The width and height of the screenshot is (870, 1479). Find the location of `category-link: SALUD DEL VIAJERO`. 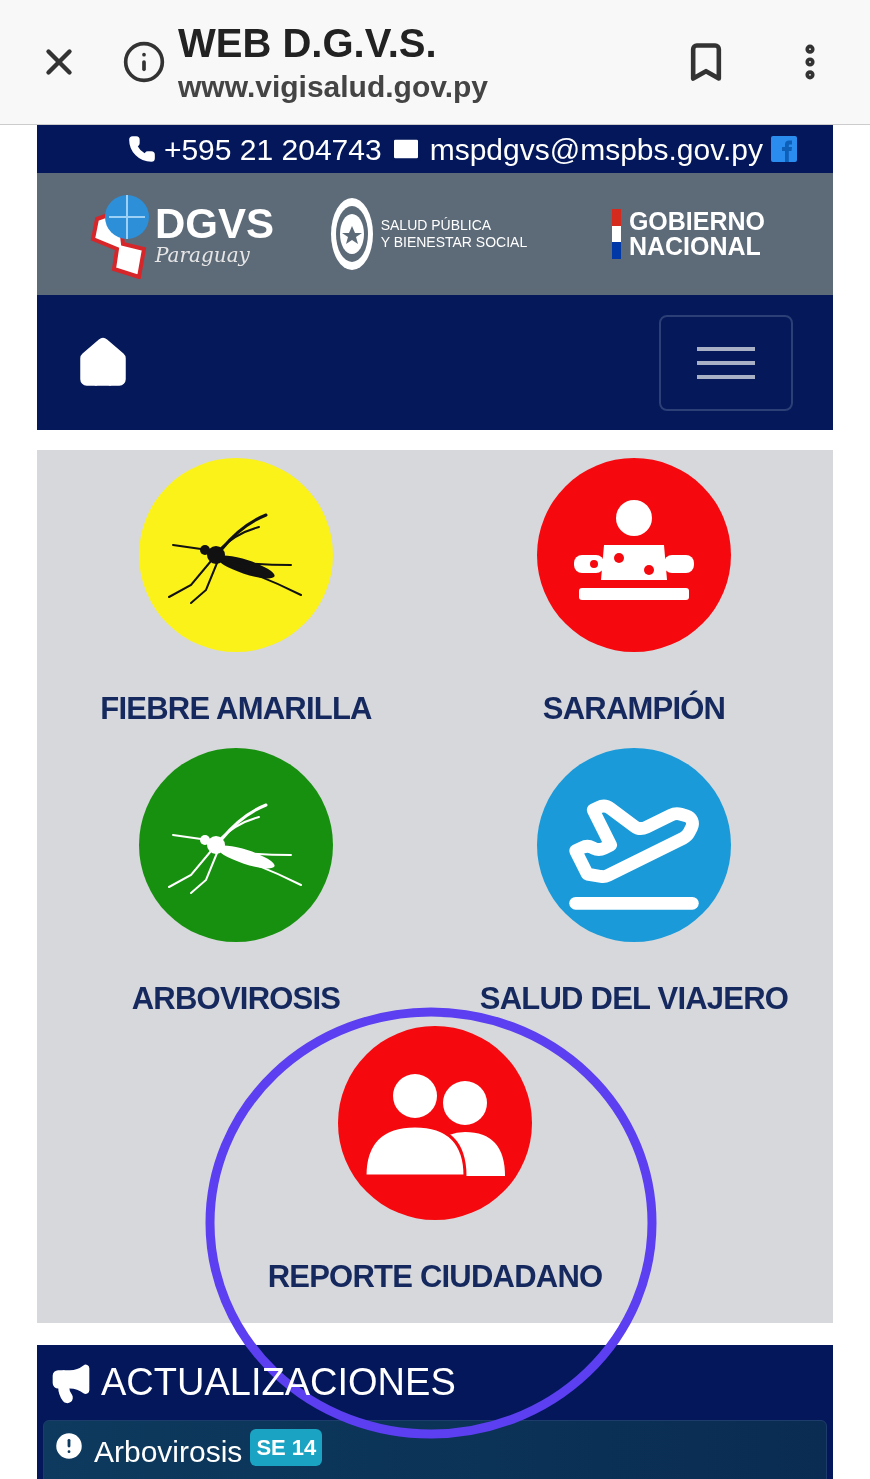

category-link: SALUD DEL VIAJERO is located at coordinates (634, 999).